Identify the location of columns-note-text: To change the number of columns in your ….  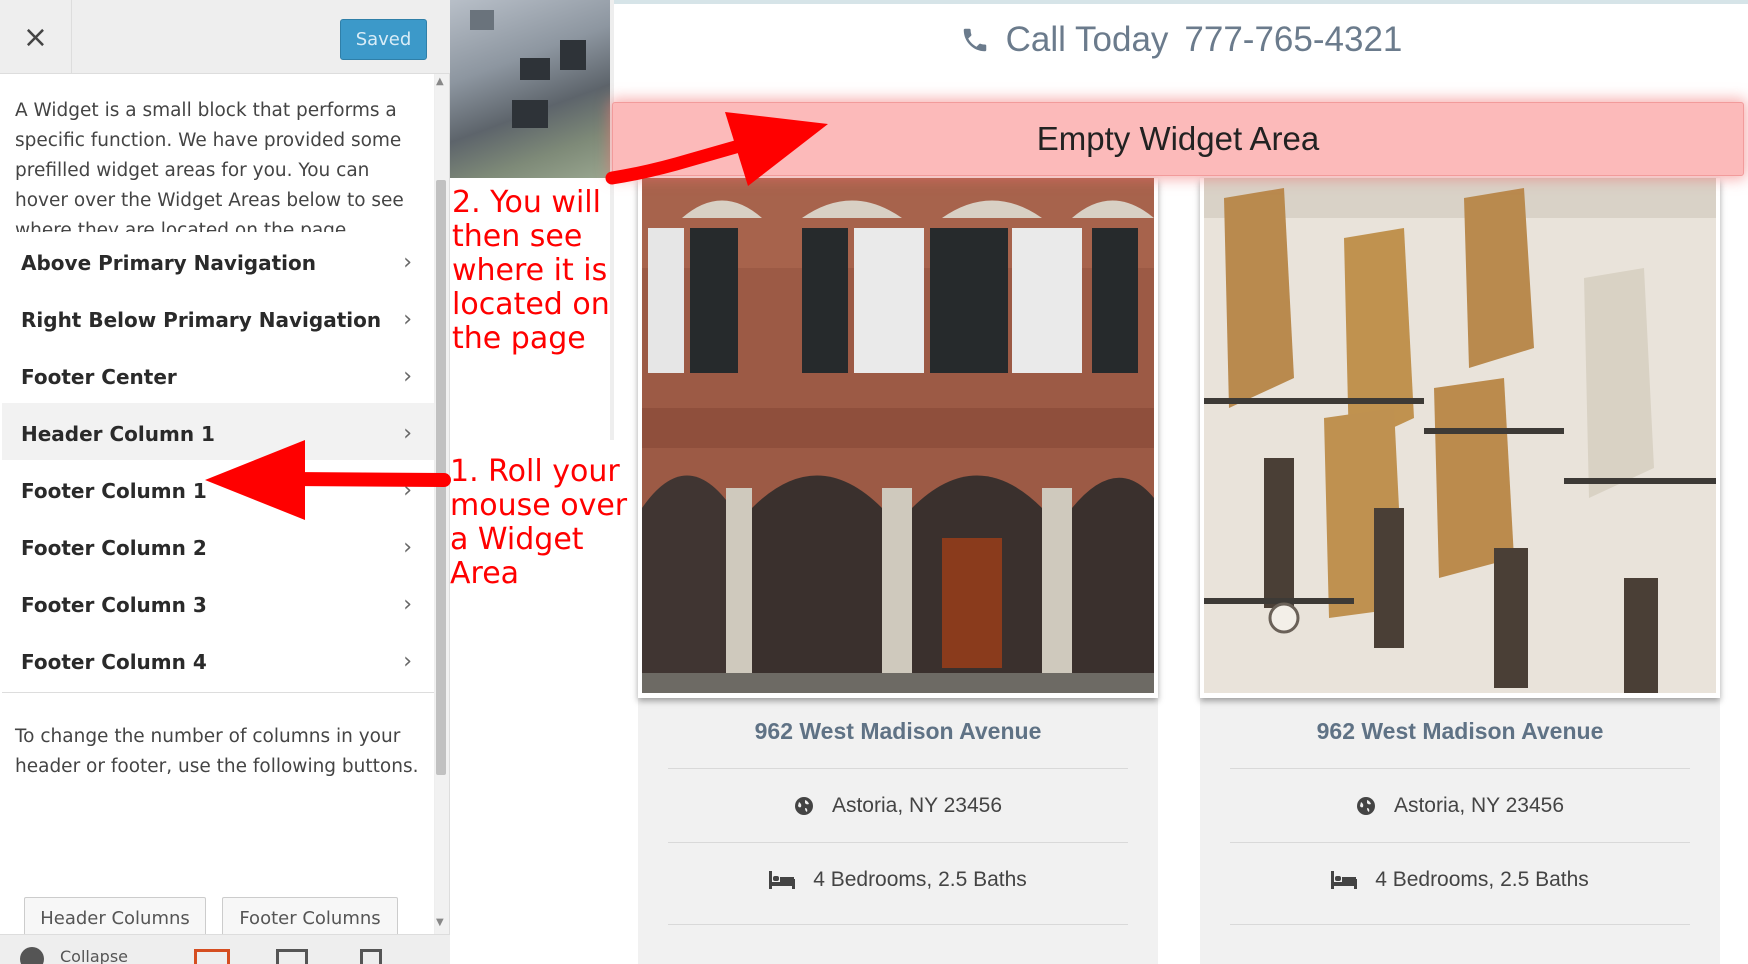
(217, 751).